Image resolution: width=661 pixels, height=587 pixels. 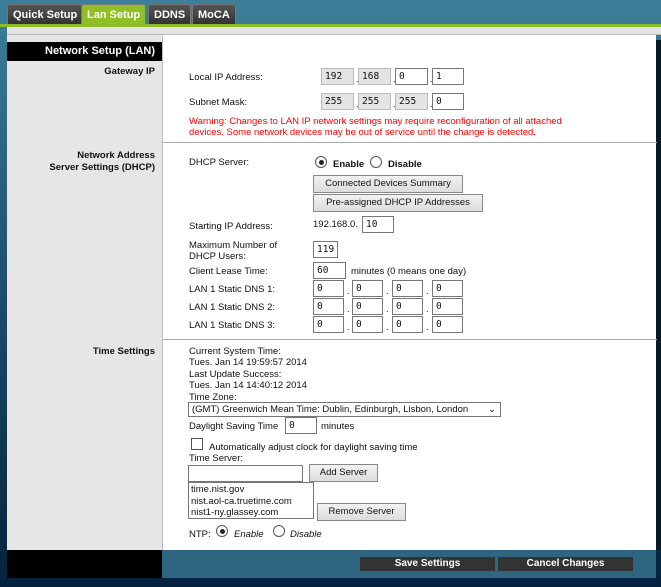 I want to click on local-ip-octet-3: 0, so click(x=411, y=76).